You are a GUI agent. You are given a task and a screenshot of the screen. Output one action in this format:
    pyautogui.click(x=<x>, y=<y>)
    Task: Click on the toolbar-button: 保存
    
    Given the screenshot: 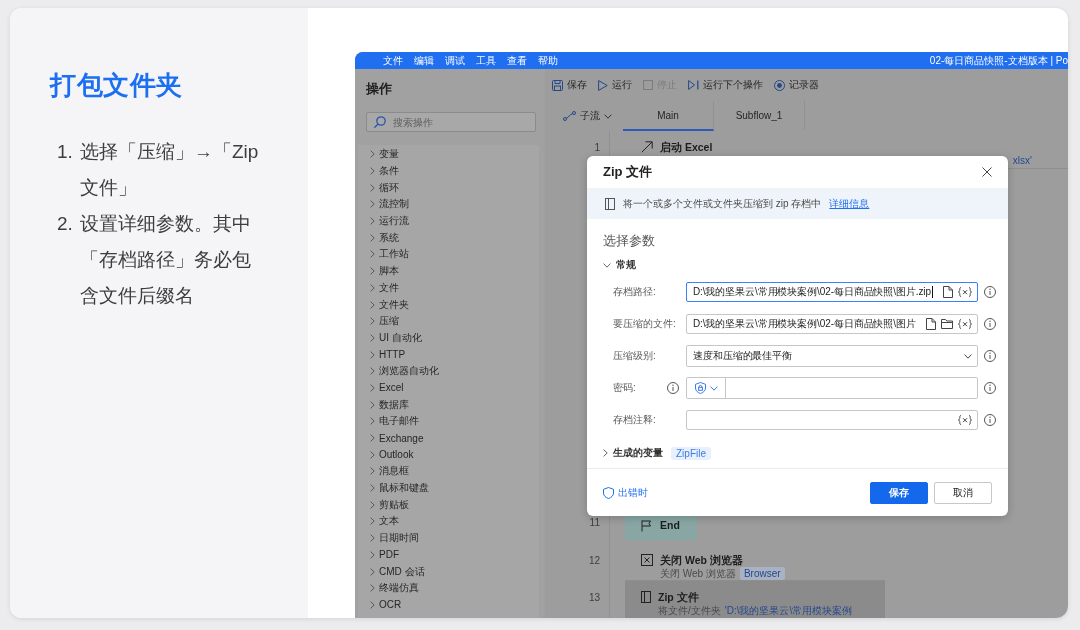 What is the action you would take?
    pyautogui.click(x=569, y=85)
    